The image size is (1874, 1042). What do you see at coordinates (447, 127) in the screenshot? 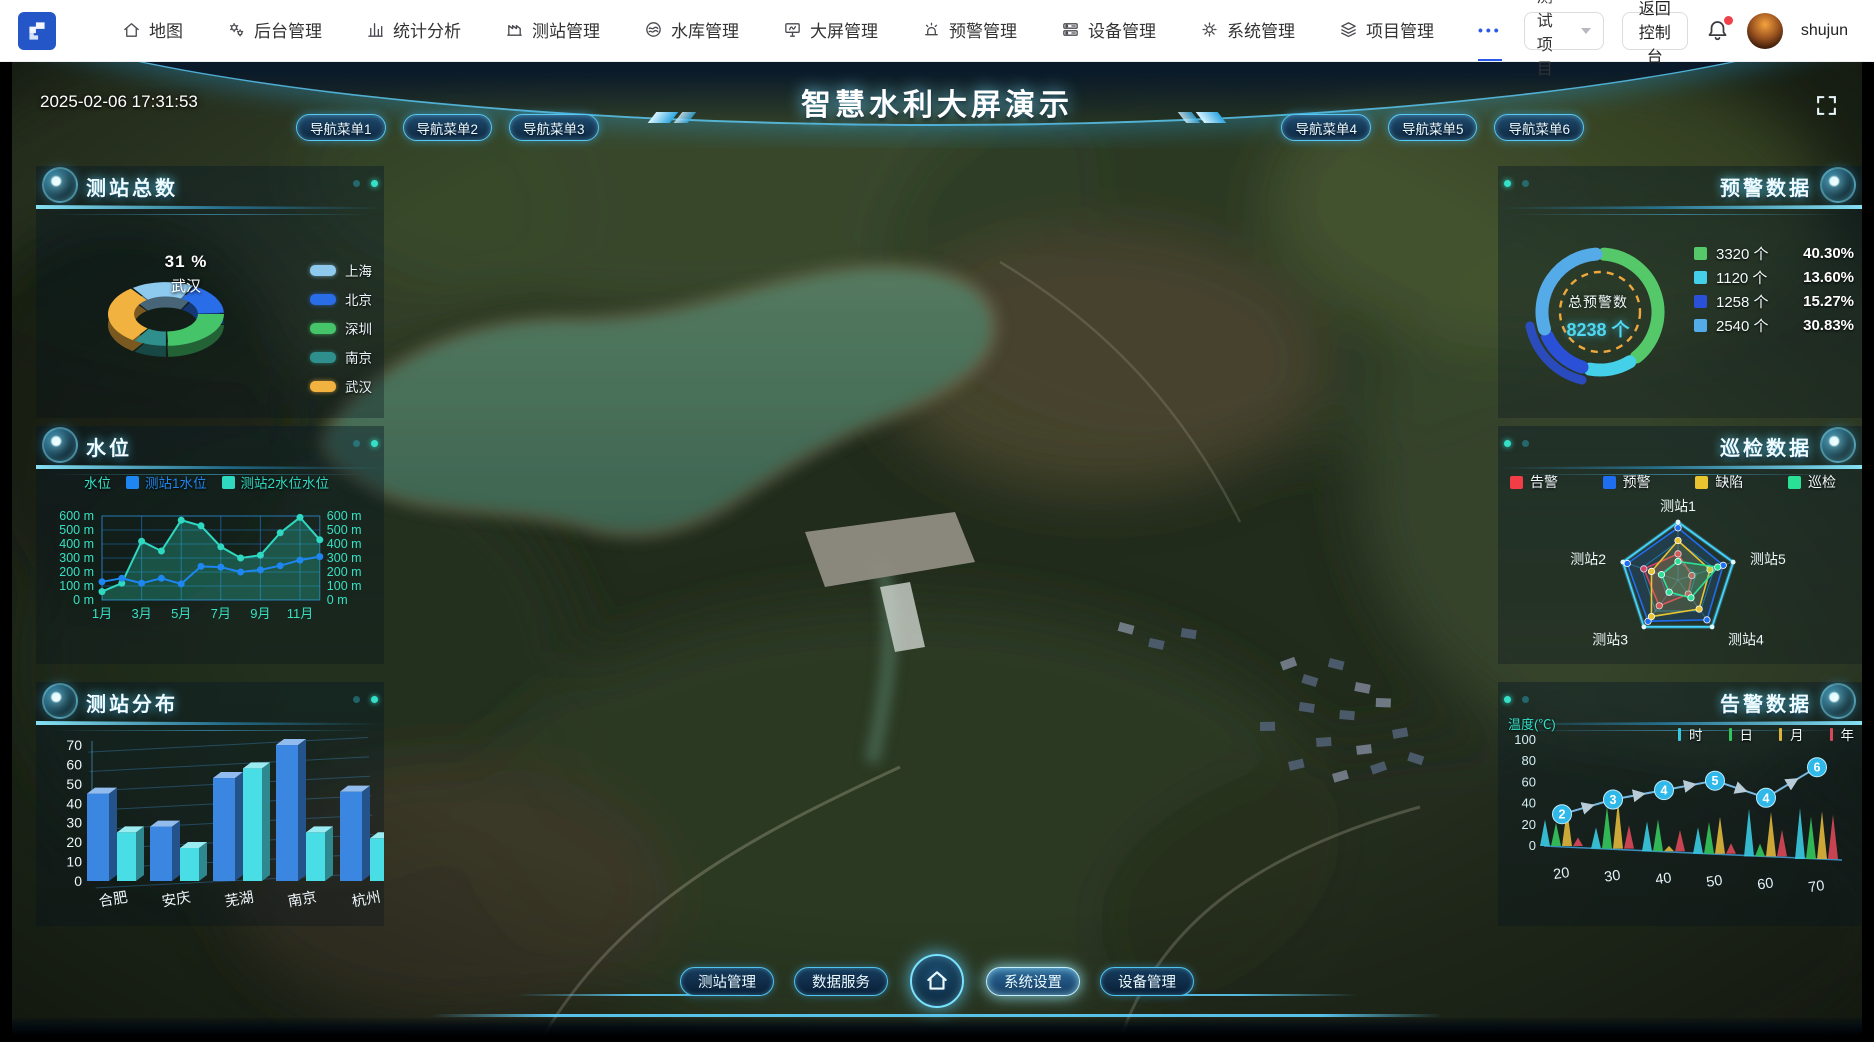
I see `nav-menu-button-2: 导航菜单2` at bounding box center [447, 127].